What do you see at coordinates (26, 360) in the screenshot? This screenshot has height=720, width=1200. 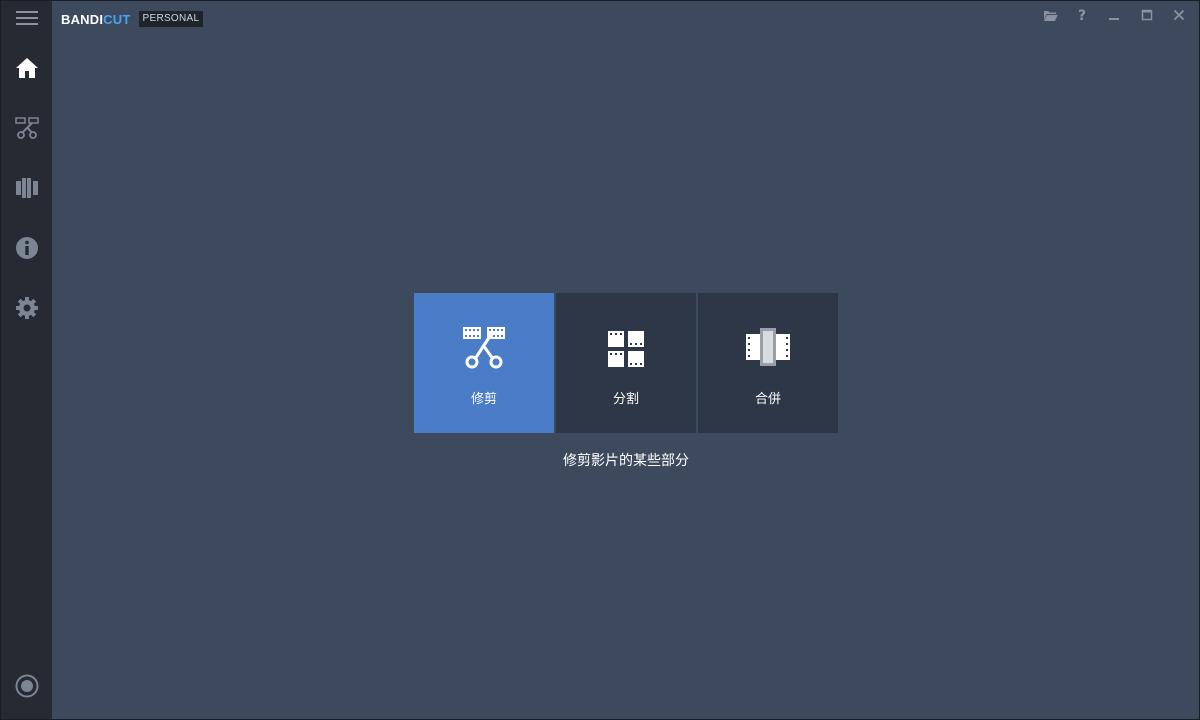 I see `sidebar` at bounding box center [26, 360].